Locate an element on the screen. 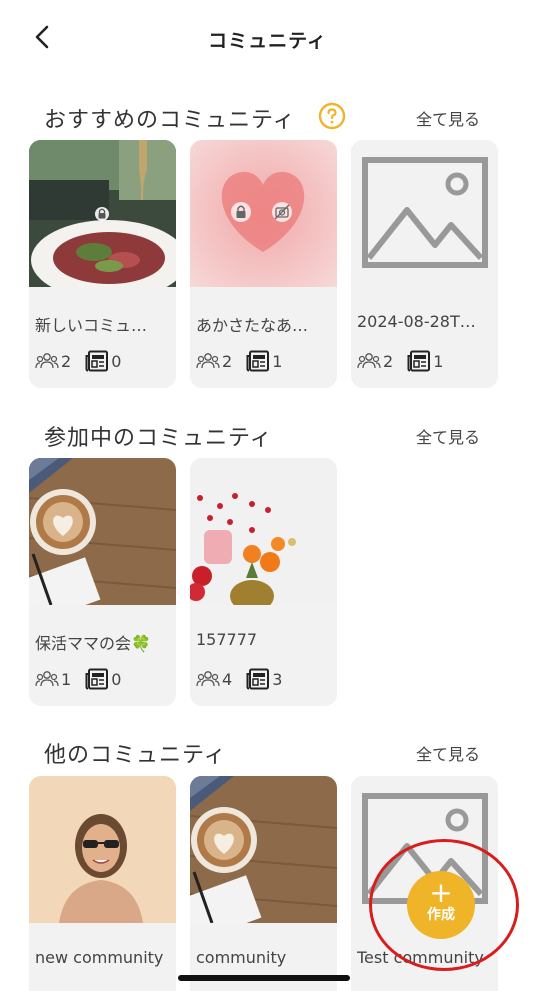 Image resolution: width=535 pixels, height=991 pixels. community-stats: 4 3 is located at coordinates (246, 679).